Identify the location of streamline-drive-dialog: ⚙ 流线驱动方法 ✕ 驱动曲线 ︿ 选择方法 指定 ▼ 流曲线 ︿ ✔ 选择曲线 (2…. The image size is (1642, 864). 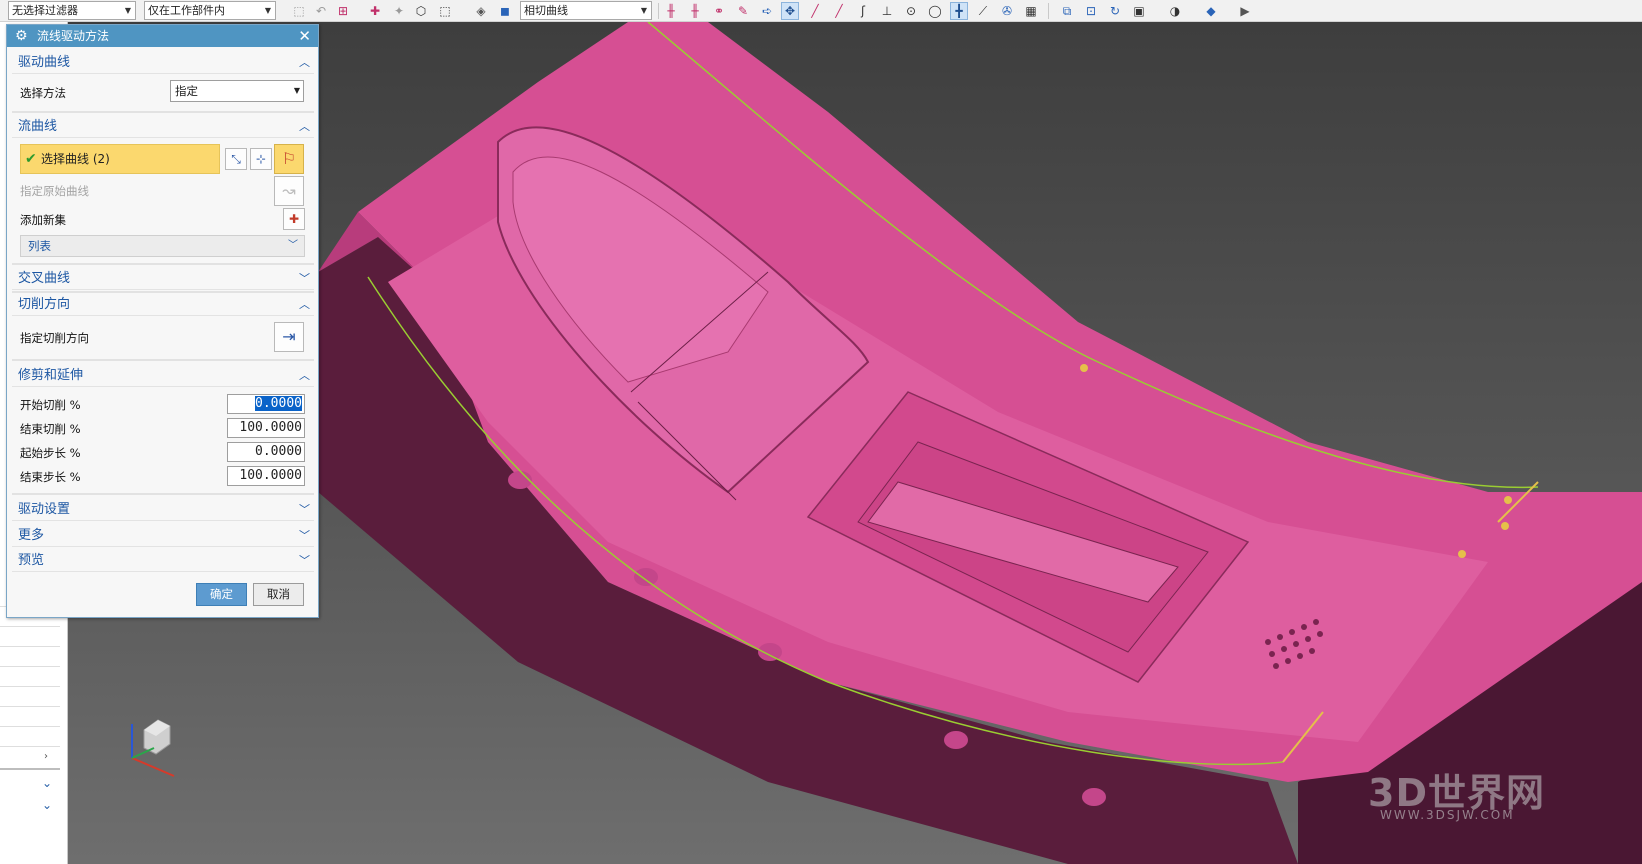
(162, 321).